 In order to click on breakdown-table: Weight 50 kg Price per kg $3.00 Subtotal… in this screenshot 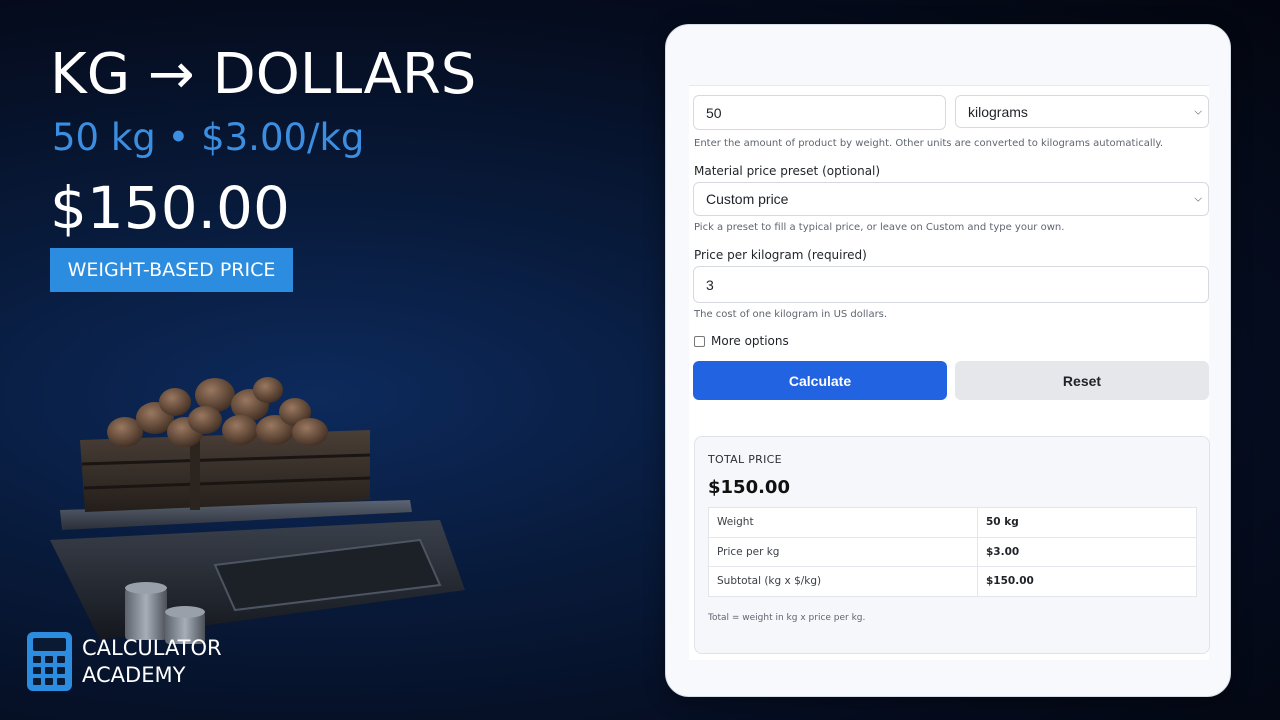, I will do `click(952, 552)`.